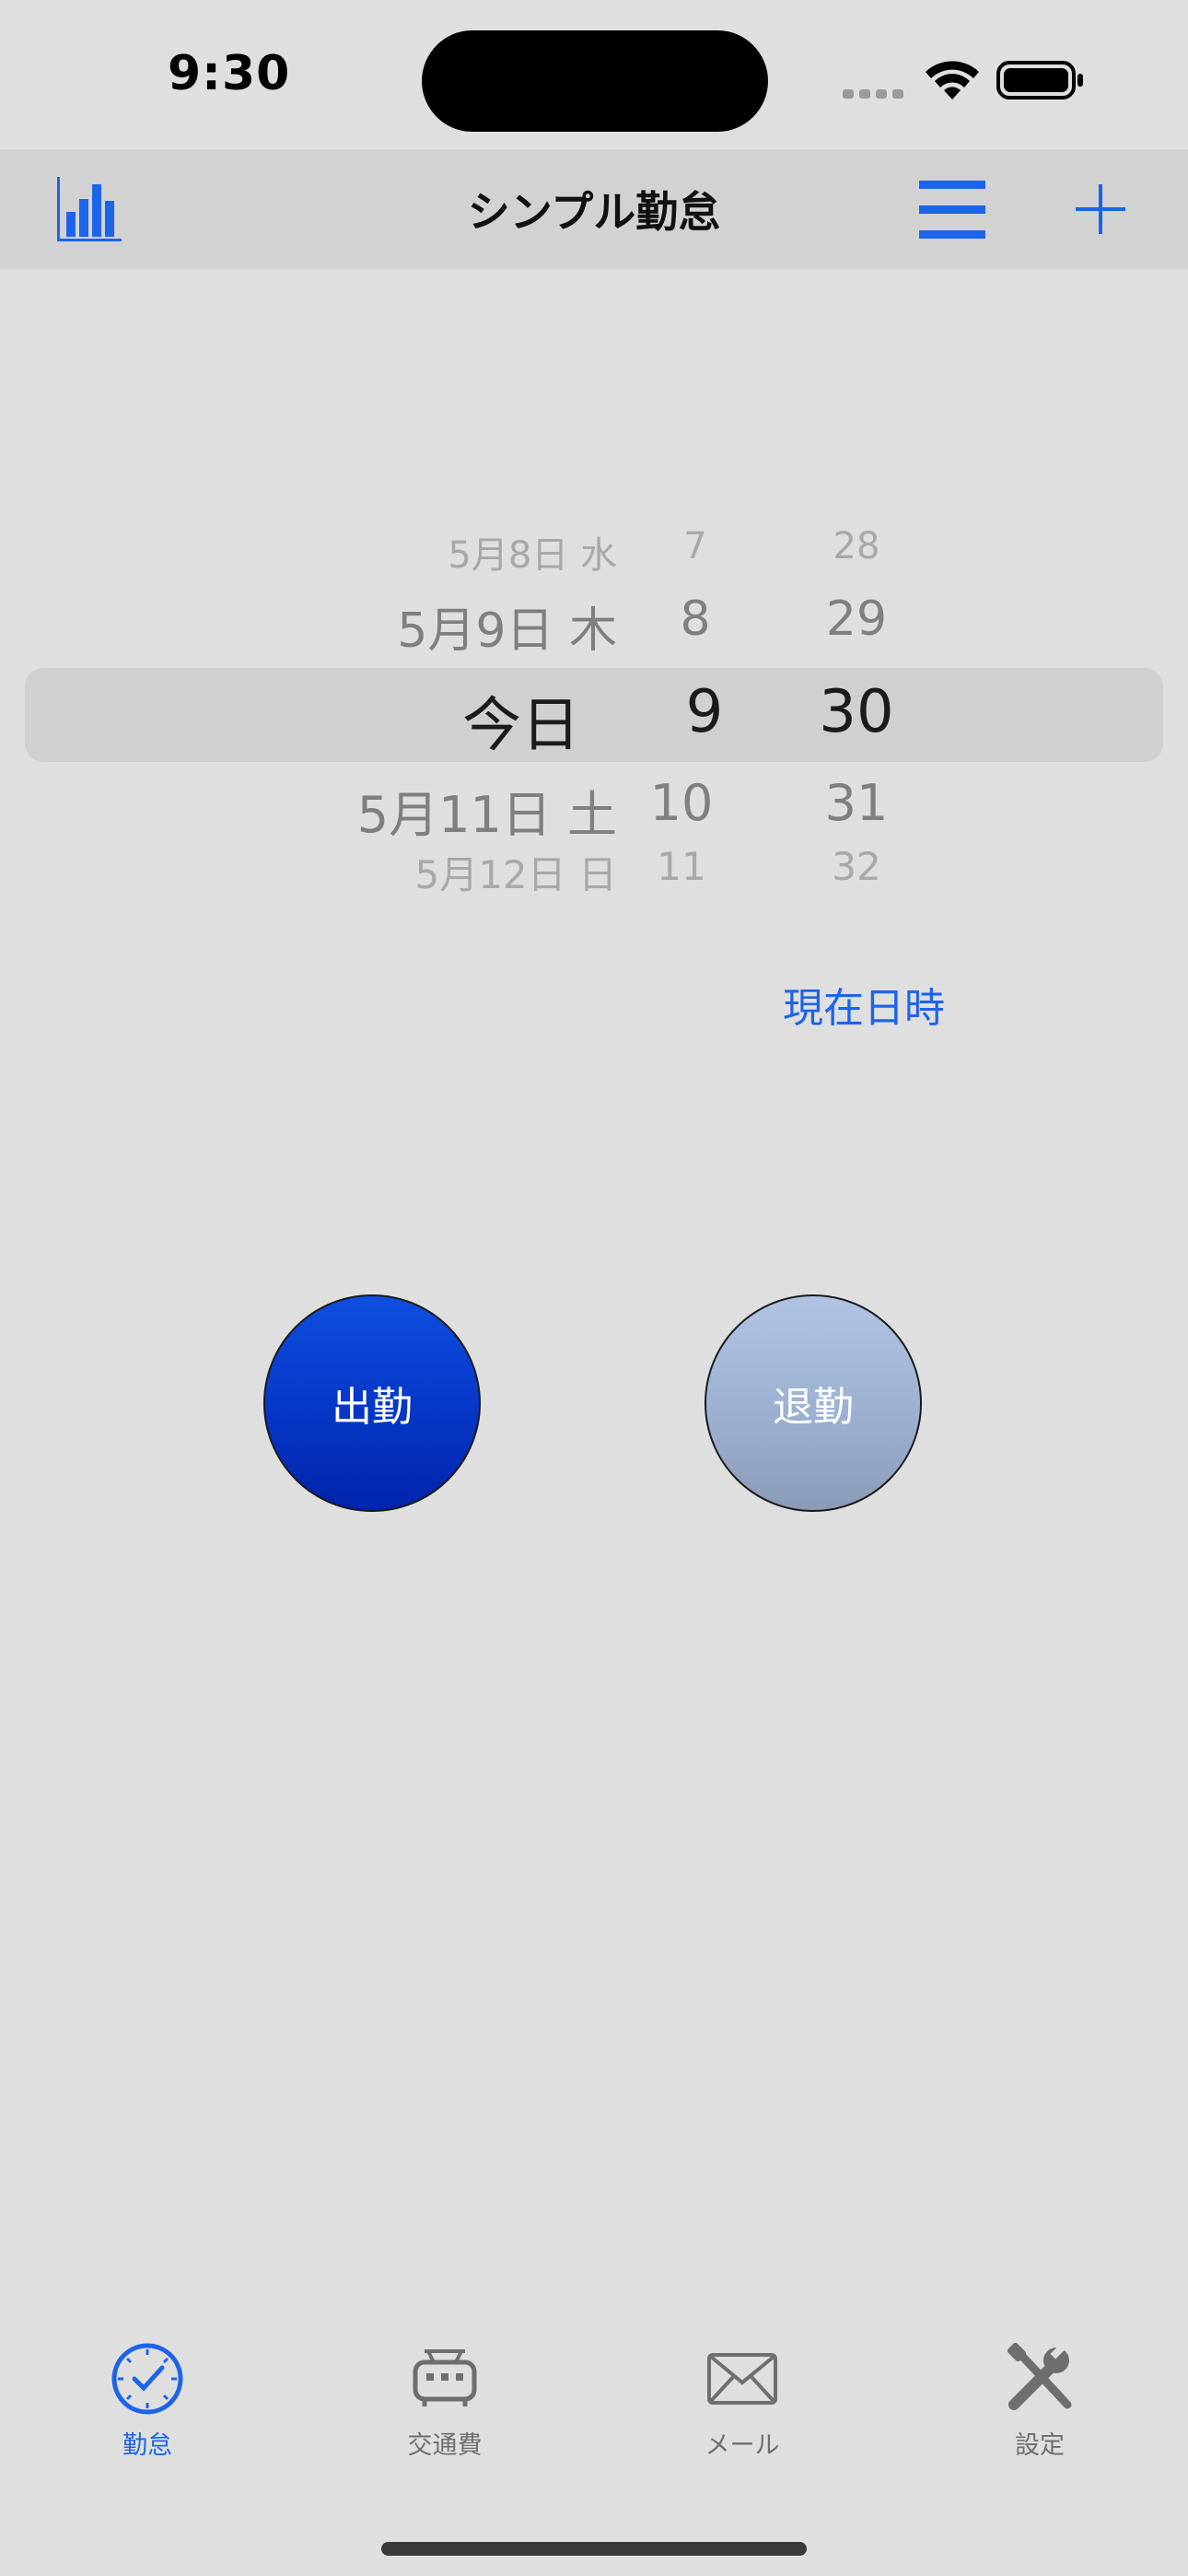 This screenshot has width=1188, height=2576. Describe the element at coordinates (1039, 2376) in the screenshot. I see `tools-icon` at that location.